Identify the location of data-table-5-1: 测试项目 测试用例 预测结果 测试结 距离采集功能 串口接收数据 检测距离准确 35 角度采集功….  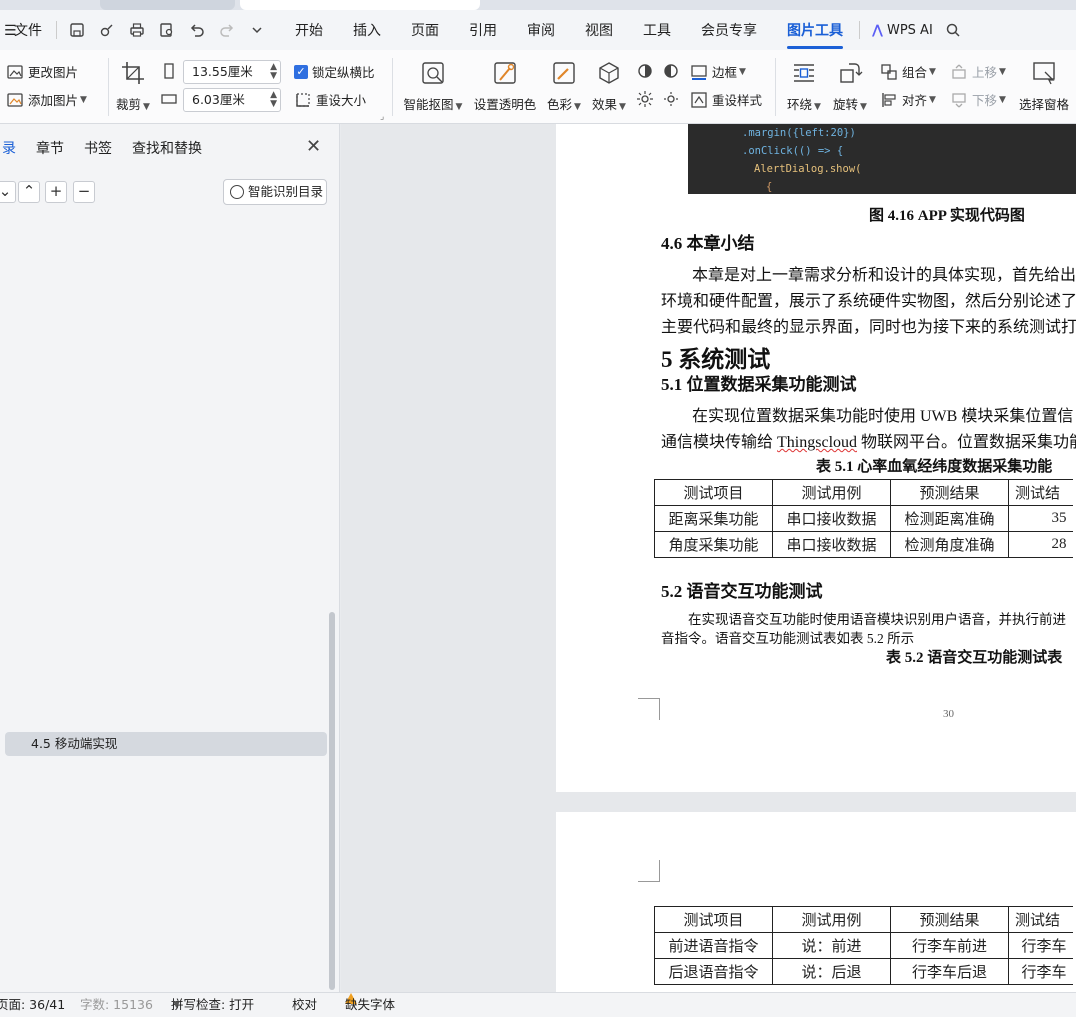
(863, 518).